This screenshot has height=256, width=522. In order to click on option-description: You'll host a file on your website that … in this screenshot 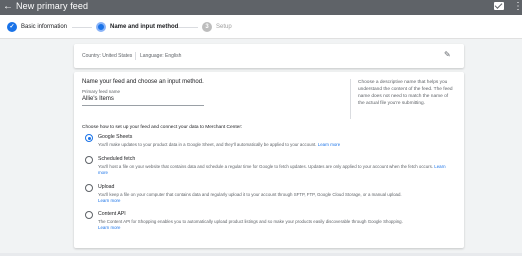, I will do `click(276, 170)`.